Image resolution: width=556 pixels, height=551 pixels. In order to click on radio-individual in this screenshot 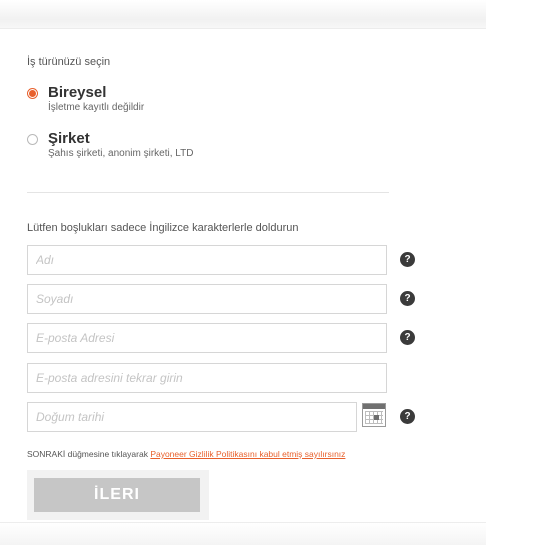, I will do `click(32, 93)`.